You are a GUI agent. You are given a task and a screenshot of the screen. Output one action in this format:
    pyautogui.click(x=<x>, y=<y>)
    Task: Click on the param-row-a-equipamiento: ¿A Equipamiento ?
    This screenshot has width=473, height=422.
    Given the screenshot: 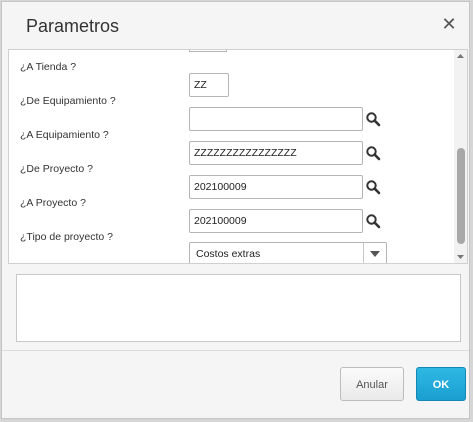 What is the action you would take?
    pyautogui.click(x=230, y=147)
    